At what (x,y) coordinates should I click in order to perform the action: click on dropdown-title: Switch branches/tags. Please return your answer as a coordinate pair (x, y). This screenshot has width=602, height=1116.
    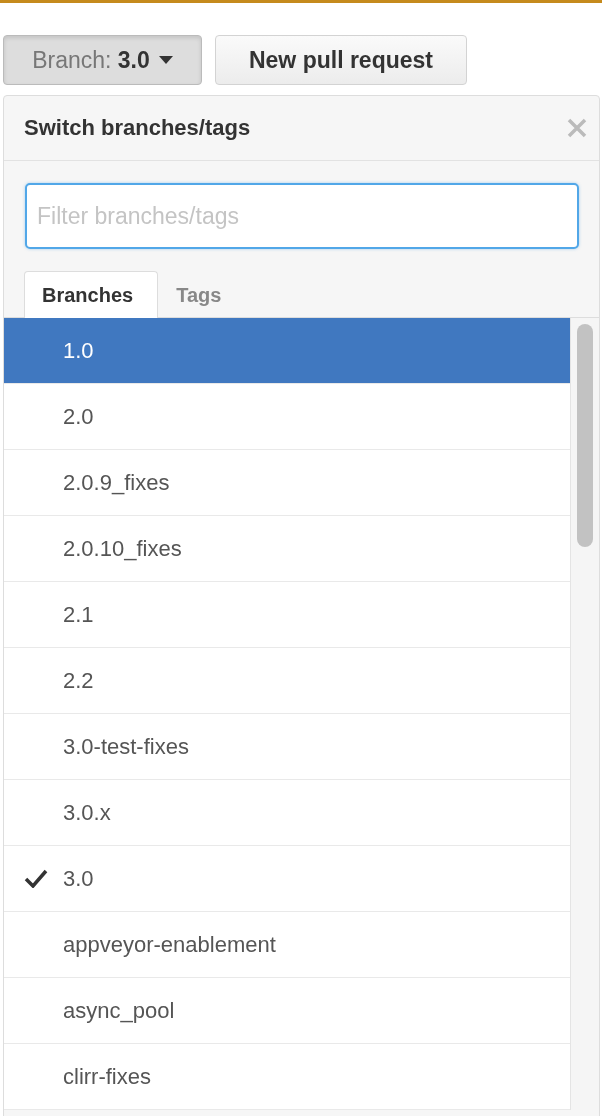
    Looking at the image, I should click on (137, 128).